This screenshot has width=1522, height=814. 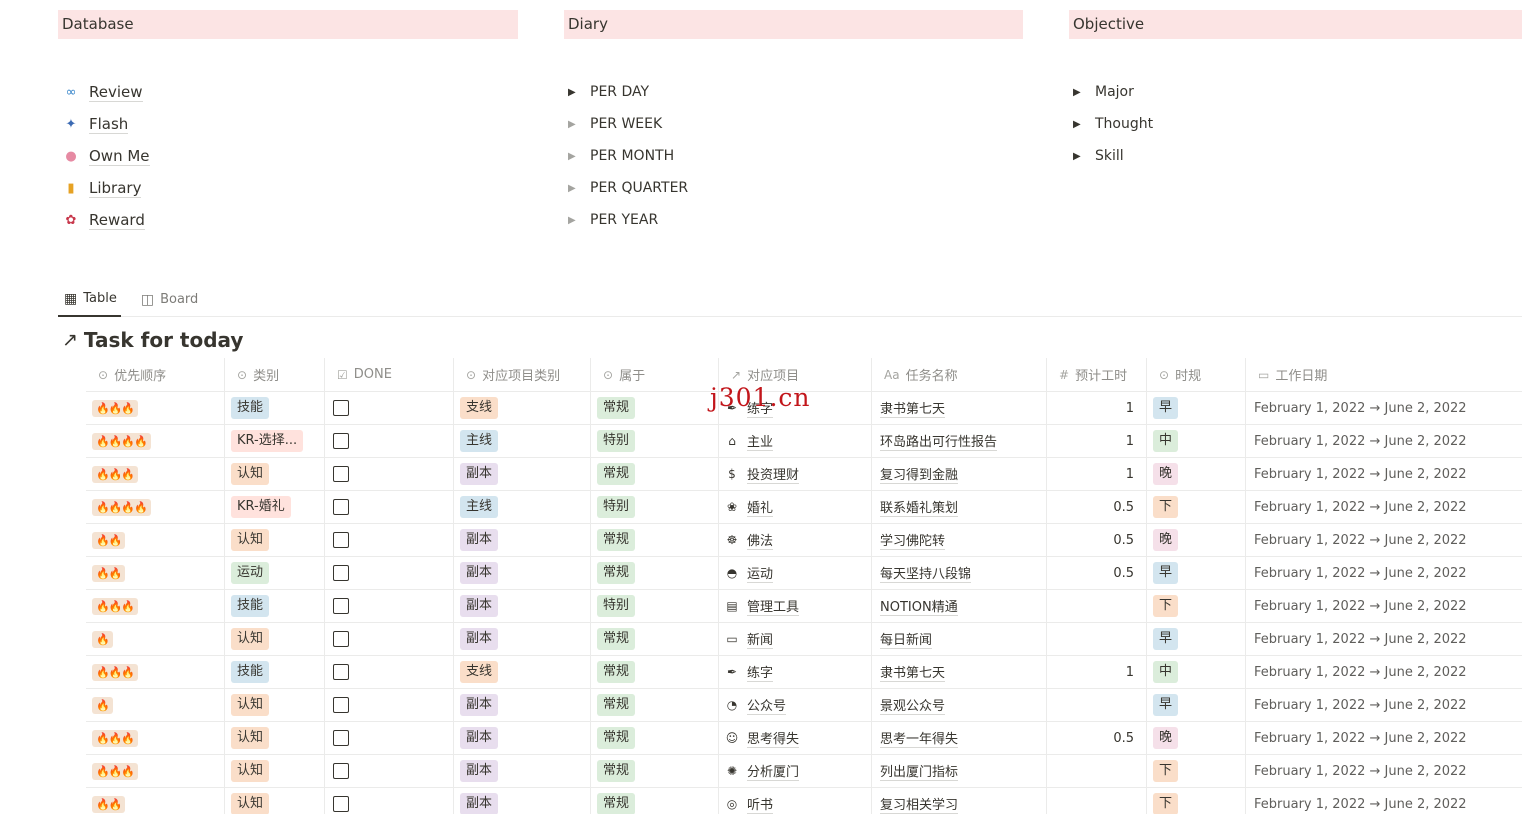 What do you see at coordinates (1097, 573) in the screenshot?
I see `hours-cell: 0.5` at bounding box center [1097, 573].